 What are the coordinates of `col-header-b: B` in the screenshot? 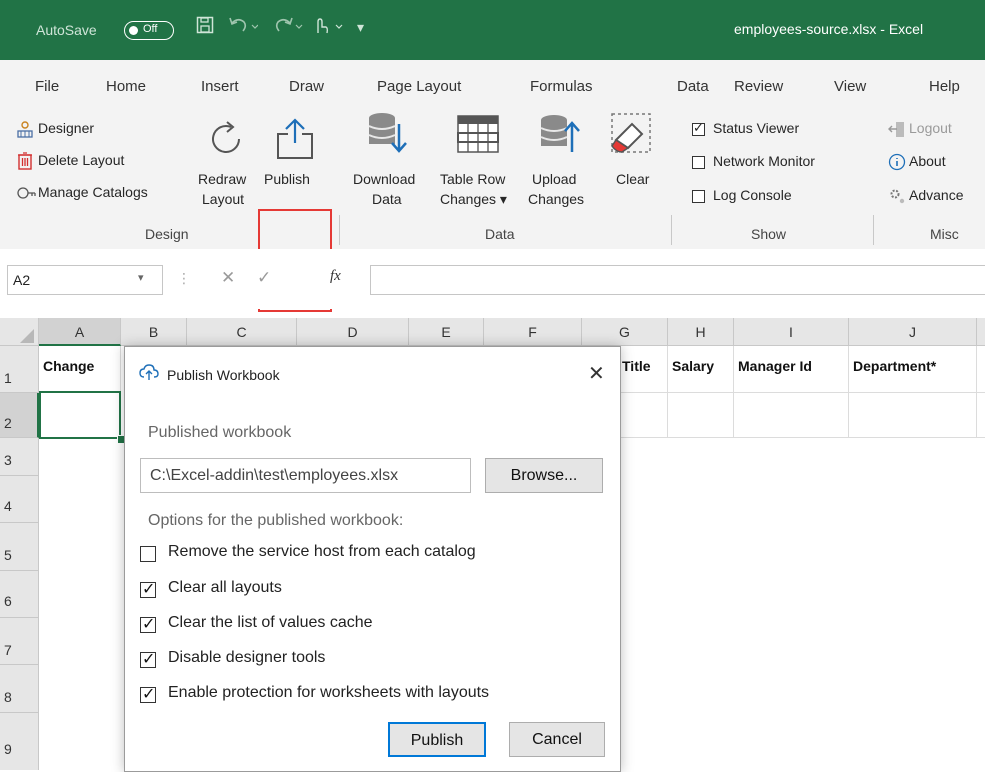 It's located at (154, 332).